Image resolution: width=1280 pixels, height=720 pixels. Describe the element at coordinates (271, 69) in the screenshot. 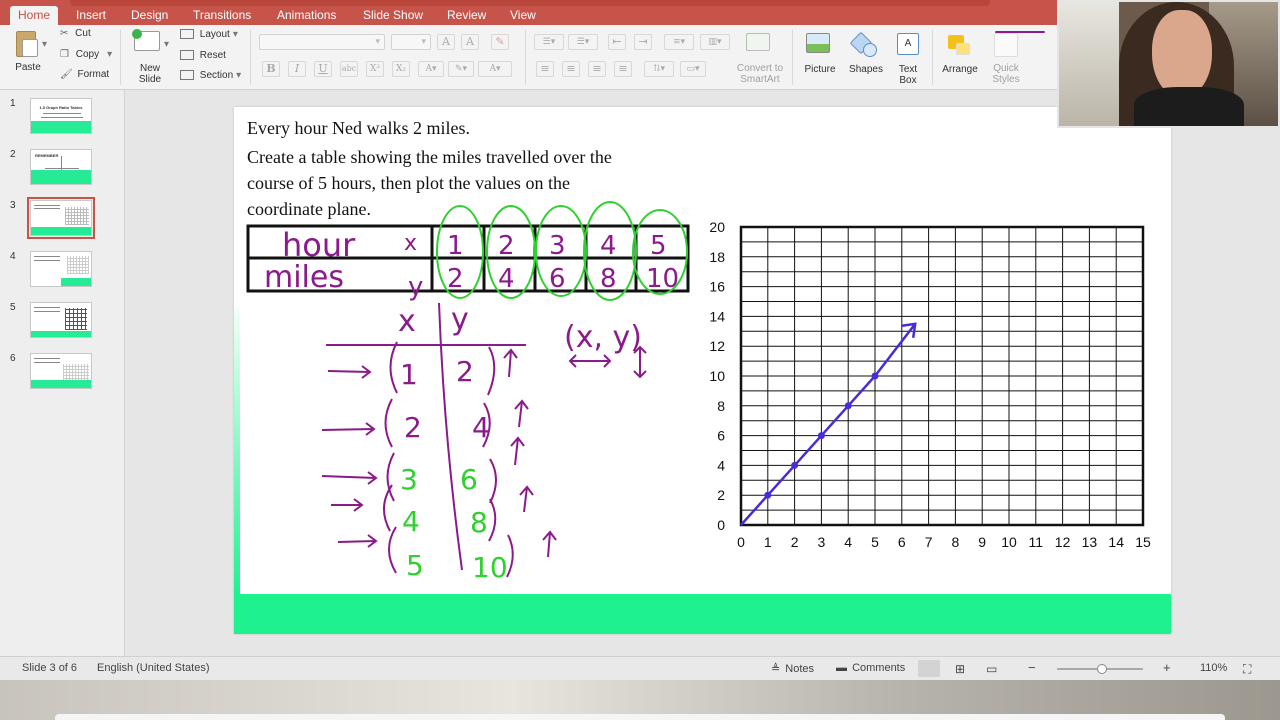

I see `bold-icon: B` at that location.